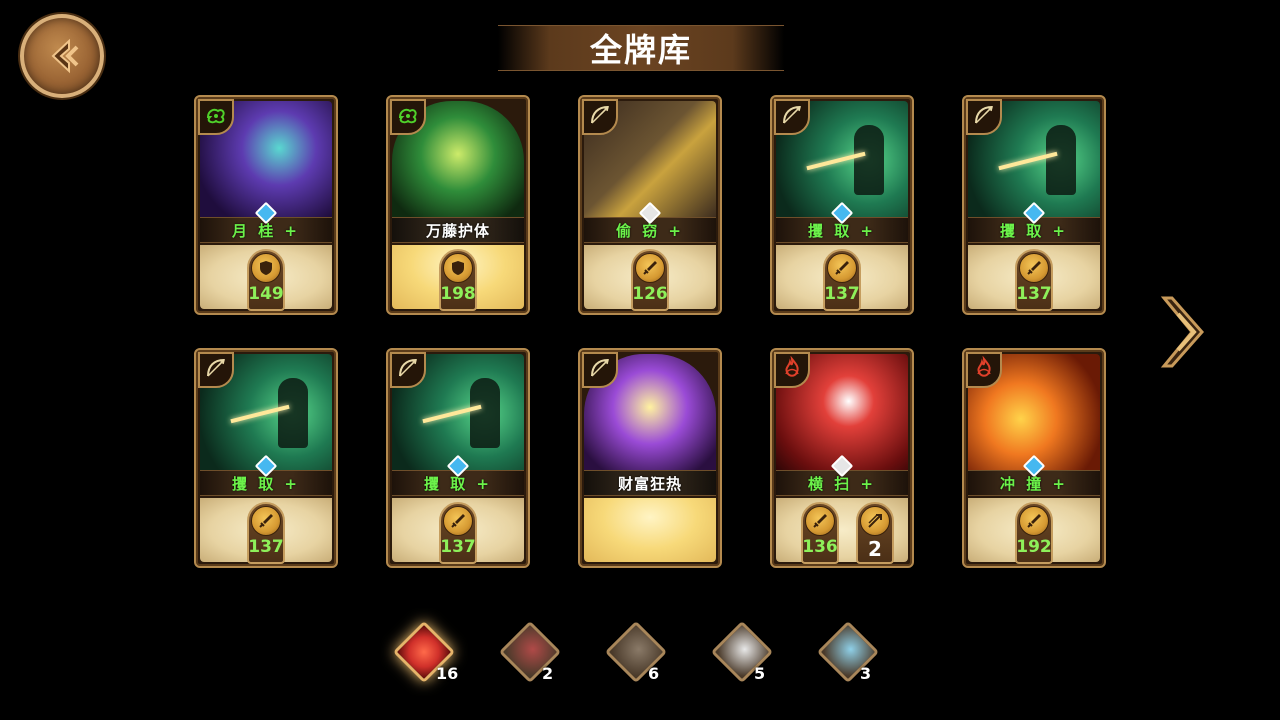 This screenshot has height=720, width=1280. What do you see at coordinates (458, 205) in the screenshot?
I see `card: 198 万藤护体` at bounding box center [458, 205].